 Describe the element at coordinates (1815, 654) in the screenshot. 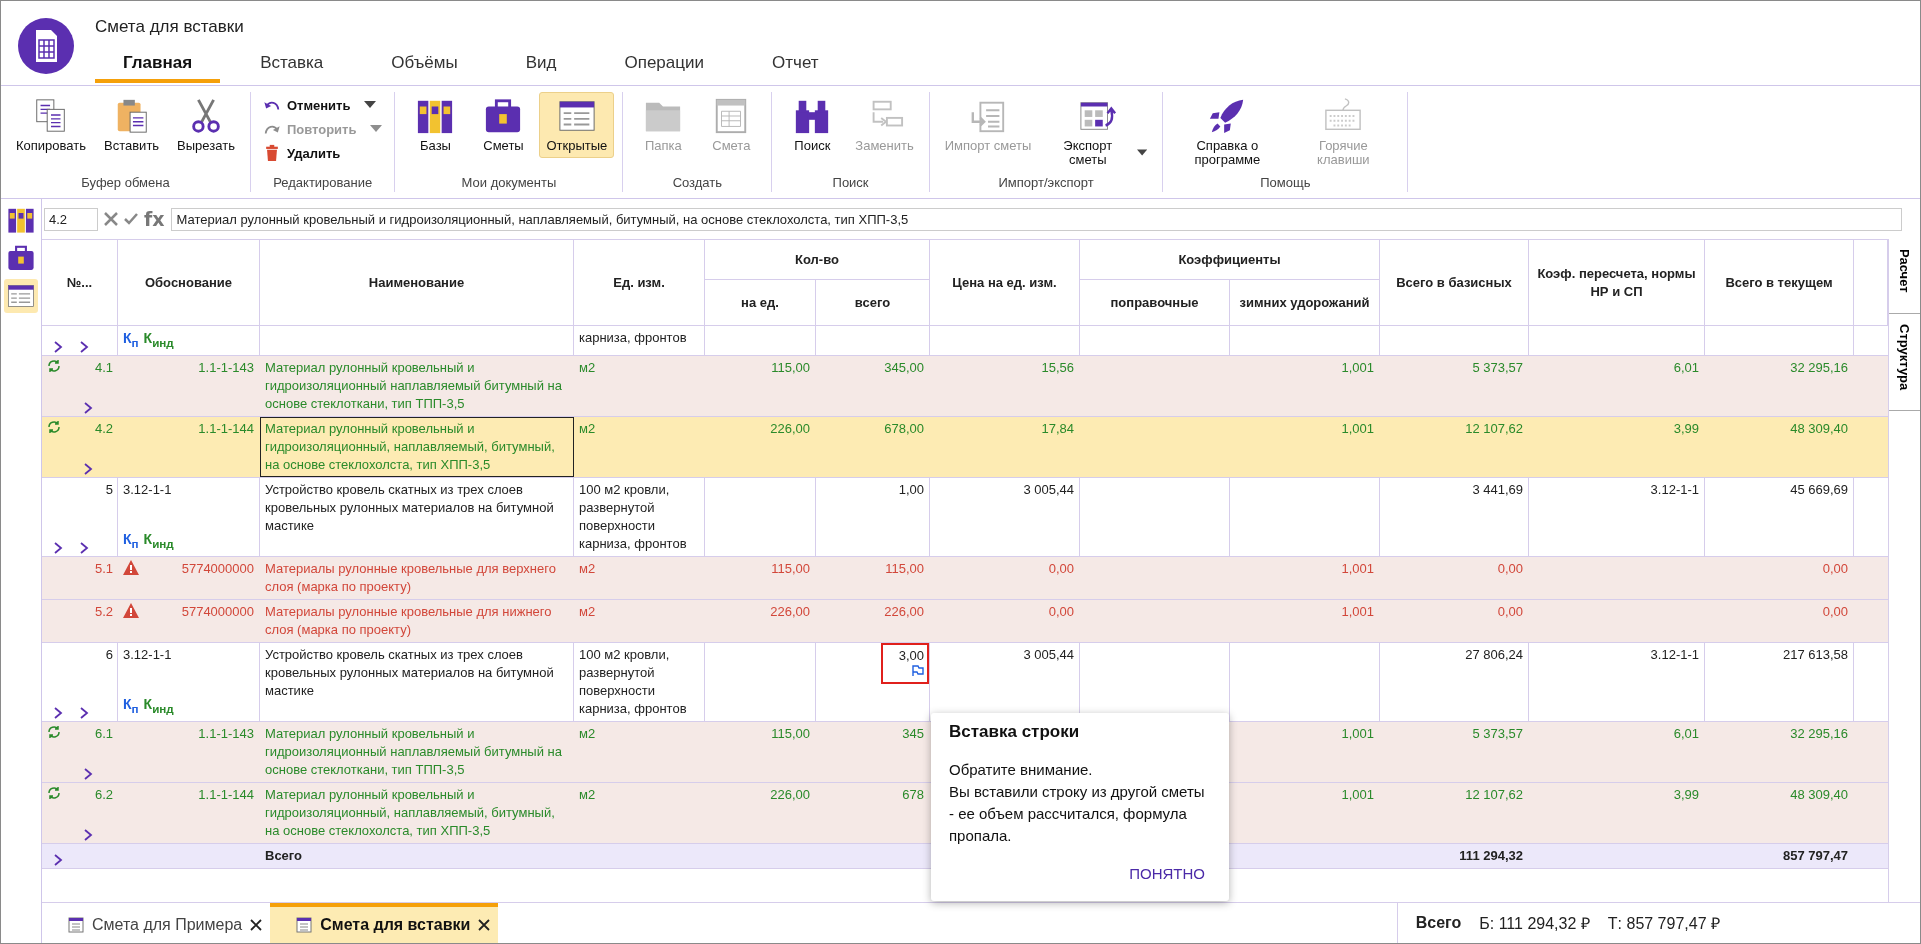

I see `table-cell: 217 613,58` at that location.